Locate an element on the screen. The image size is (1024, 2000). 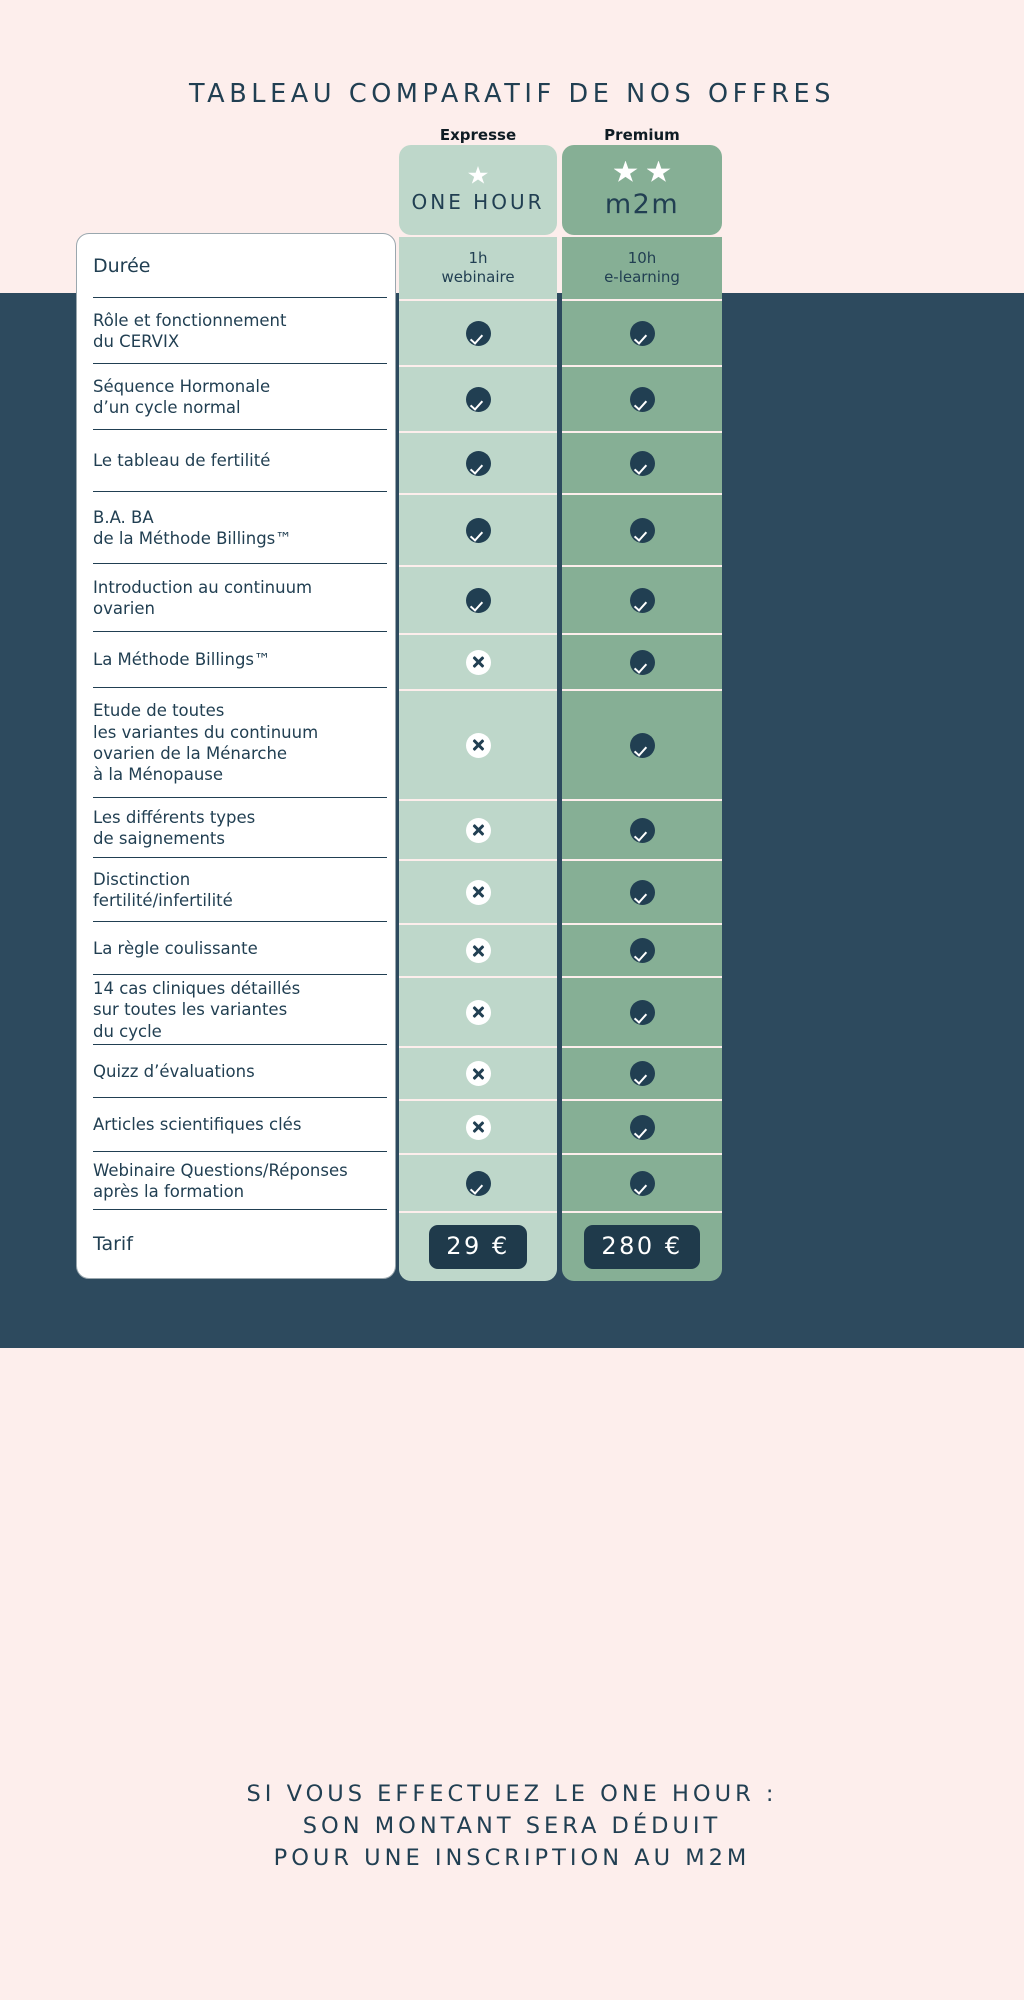
plan-card-m2m: m2m is located at coordinates (642, 190).